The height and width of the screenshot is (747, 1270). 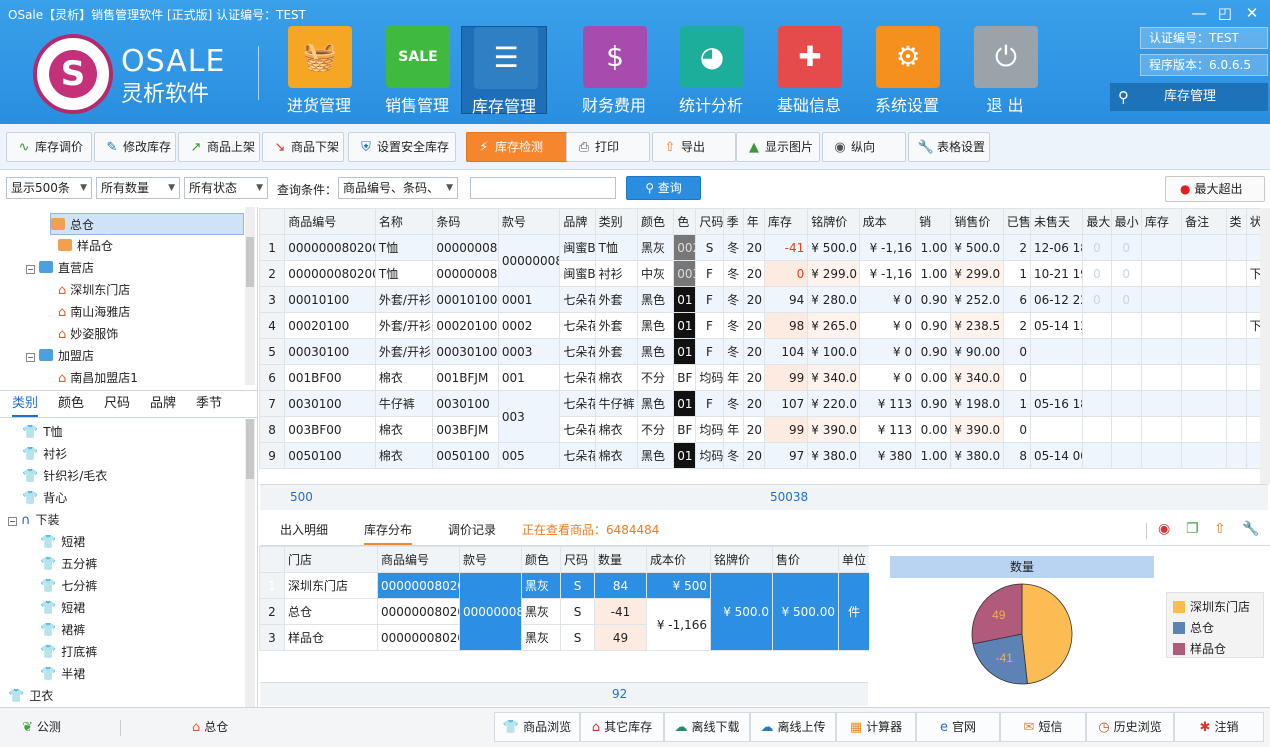 I want to click on category-item: 👕 衬衫, so click(x=44, y=454).